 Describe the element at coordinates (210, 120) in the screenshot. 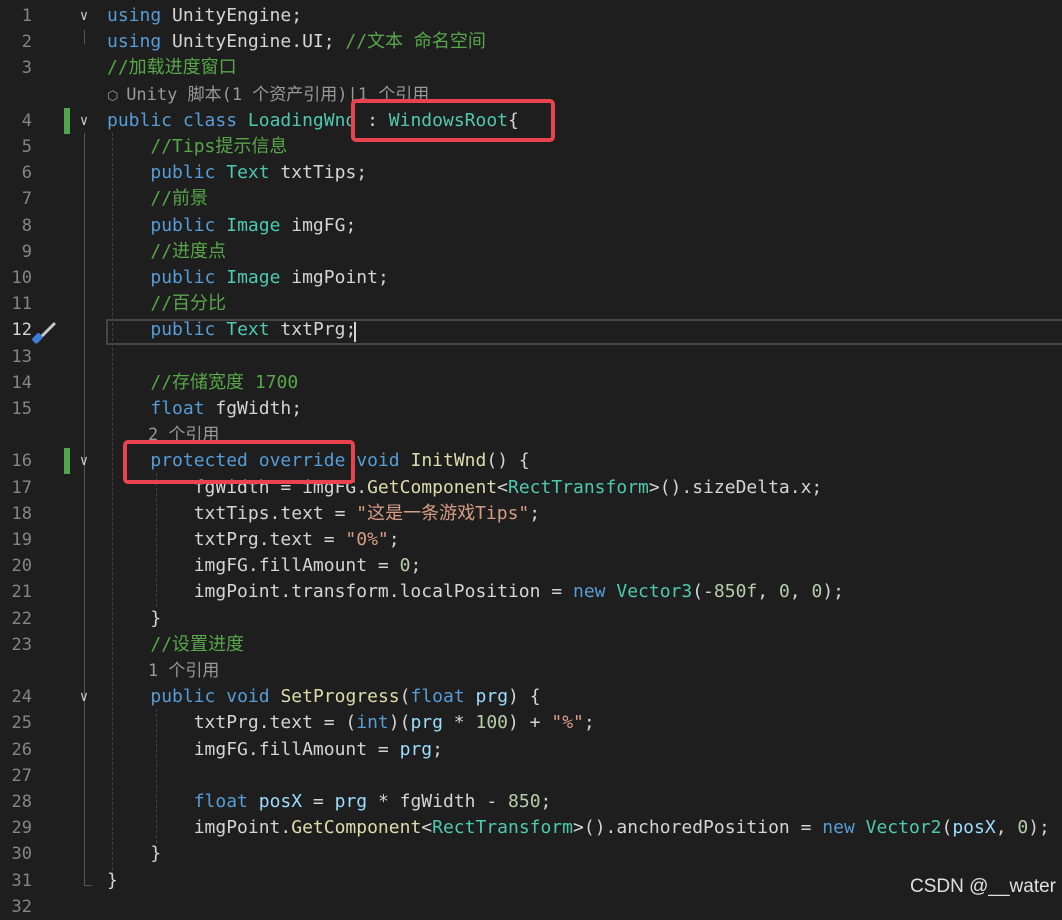

I see `code-token: class` at that location.